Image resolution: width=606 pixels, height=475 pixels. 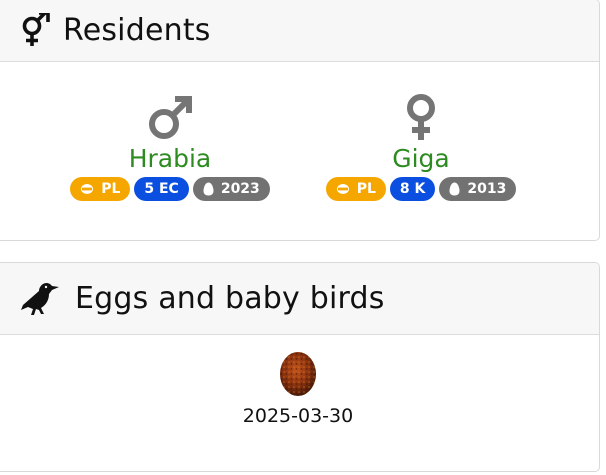 I want to click on venus-icon, so click(x=421, y=117).